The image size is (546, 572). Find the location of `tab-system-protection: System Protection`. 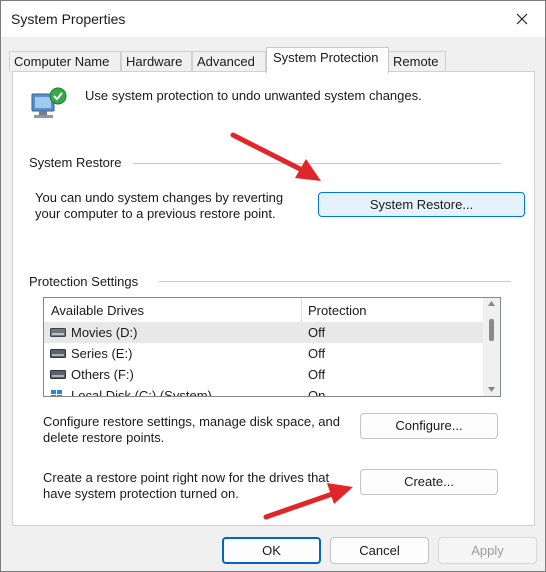

tab-system-protection: System Protection is located at coordinates (327, 60).